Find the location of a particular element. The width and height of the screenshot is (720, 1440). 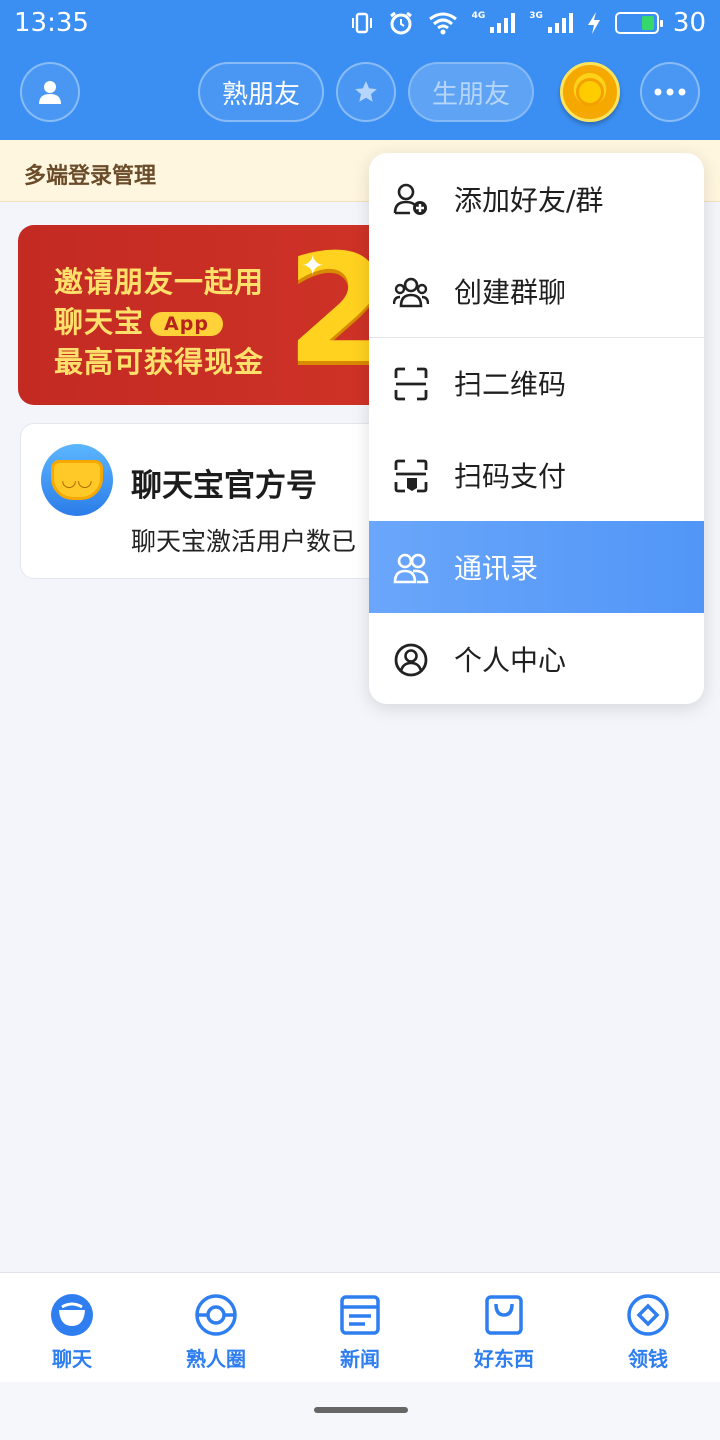

star-icon is located at coordinates (366, 91).